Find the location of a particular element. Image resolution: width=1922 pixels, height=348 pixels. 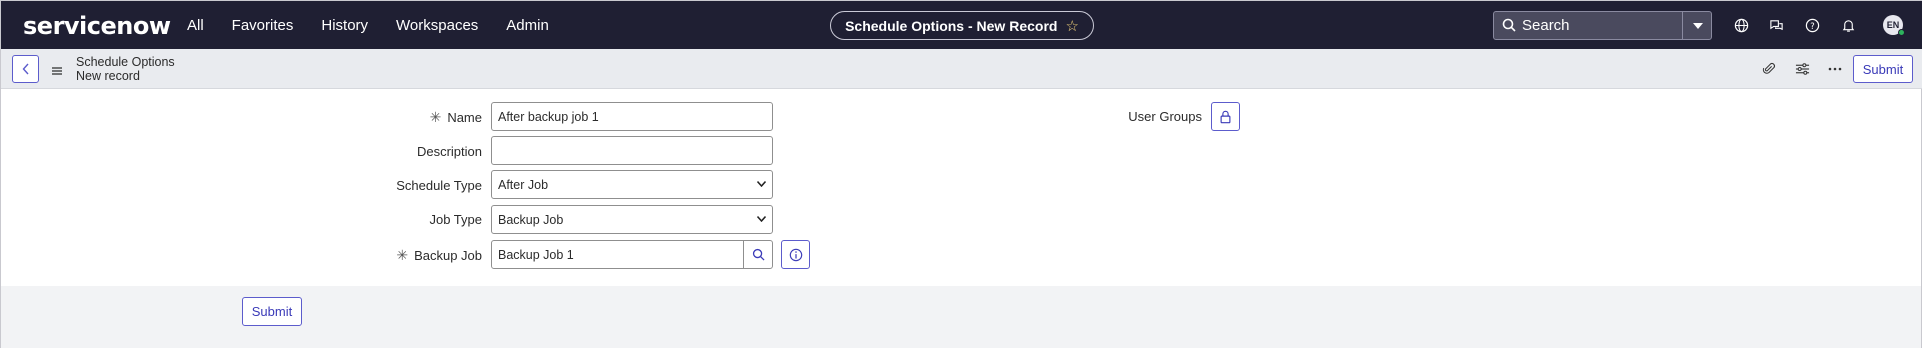

paperclip-icon is located at coordinates (1769, 69).